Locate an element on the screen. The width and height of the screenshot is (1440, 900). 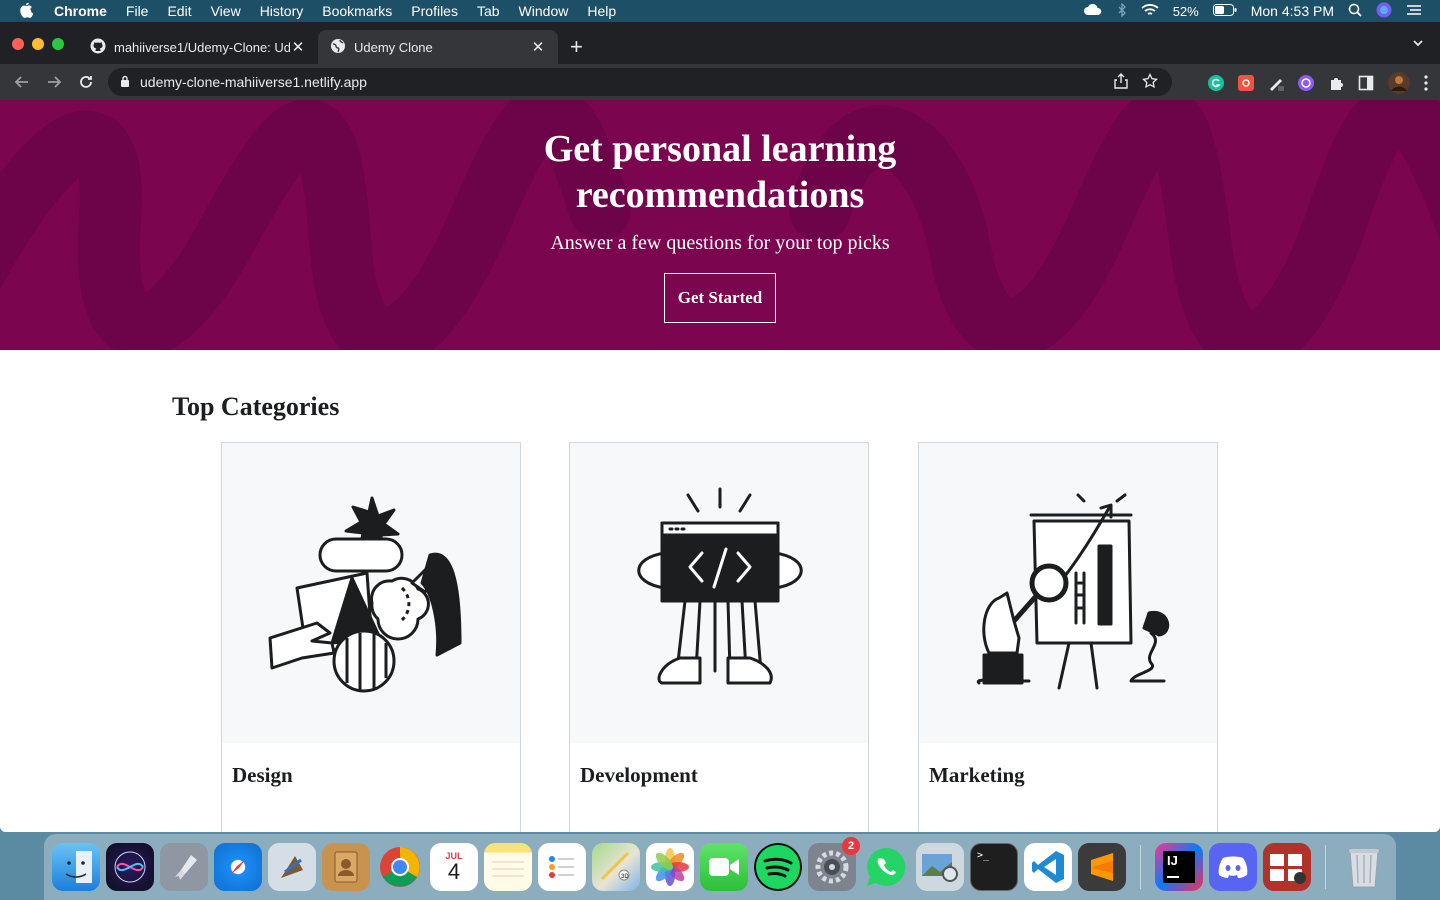
launchpad-icon is located at coordinates (184, 867).